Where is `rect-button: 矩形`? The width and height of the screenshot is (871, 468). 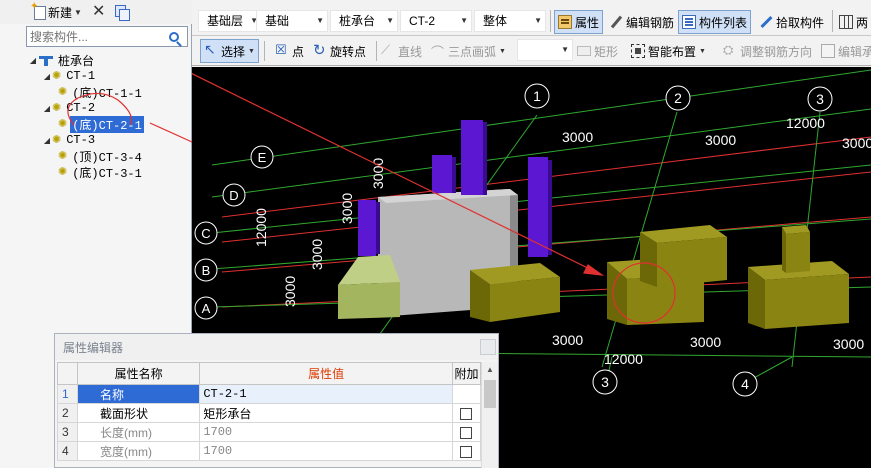 rect-button: 矩形 is located at coordinates (597, 51).